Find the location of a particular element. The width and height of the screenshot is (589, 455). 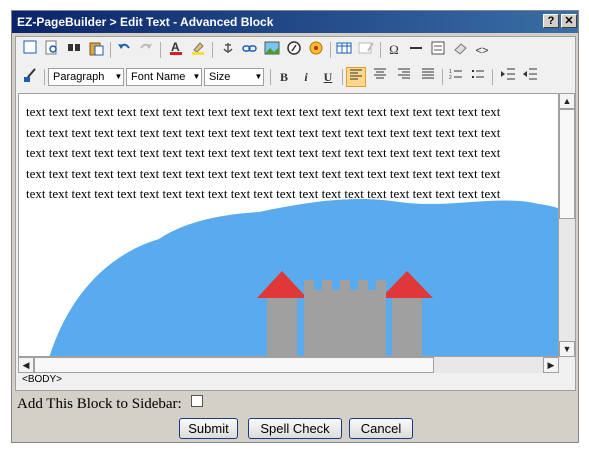

font-color-icon: A is located at coordinates (176, 50).